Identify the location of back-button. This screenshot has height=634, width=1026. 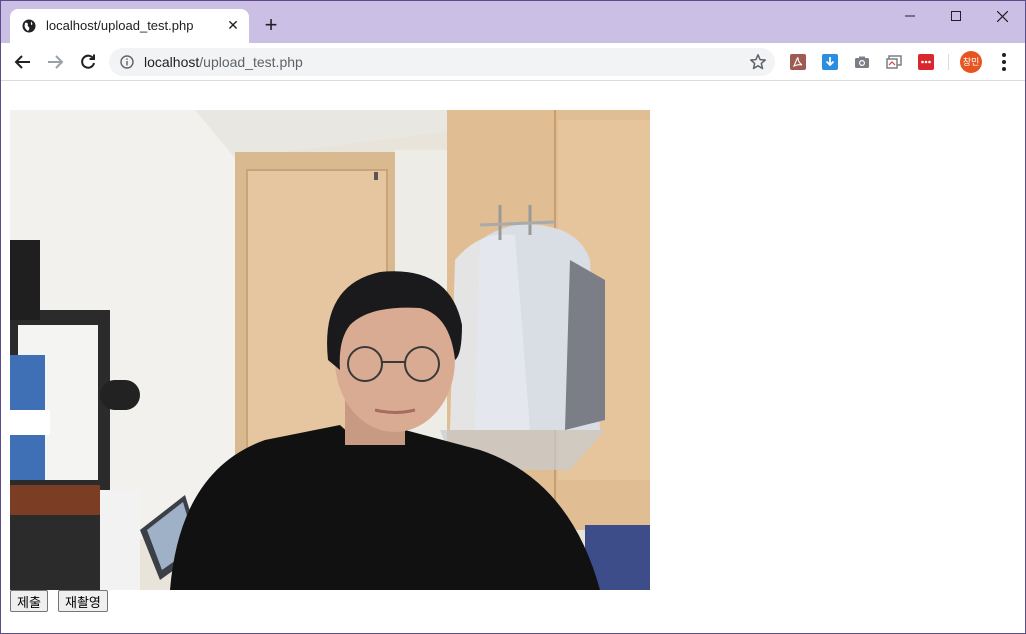
(23, 62).